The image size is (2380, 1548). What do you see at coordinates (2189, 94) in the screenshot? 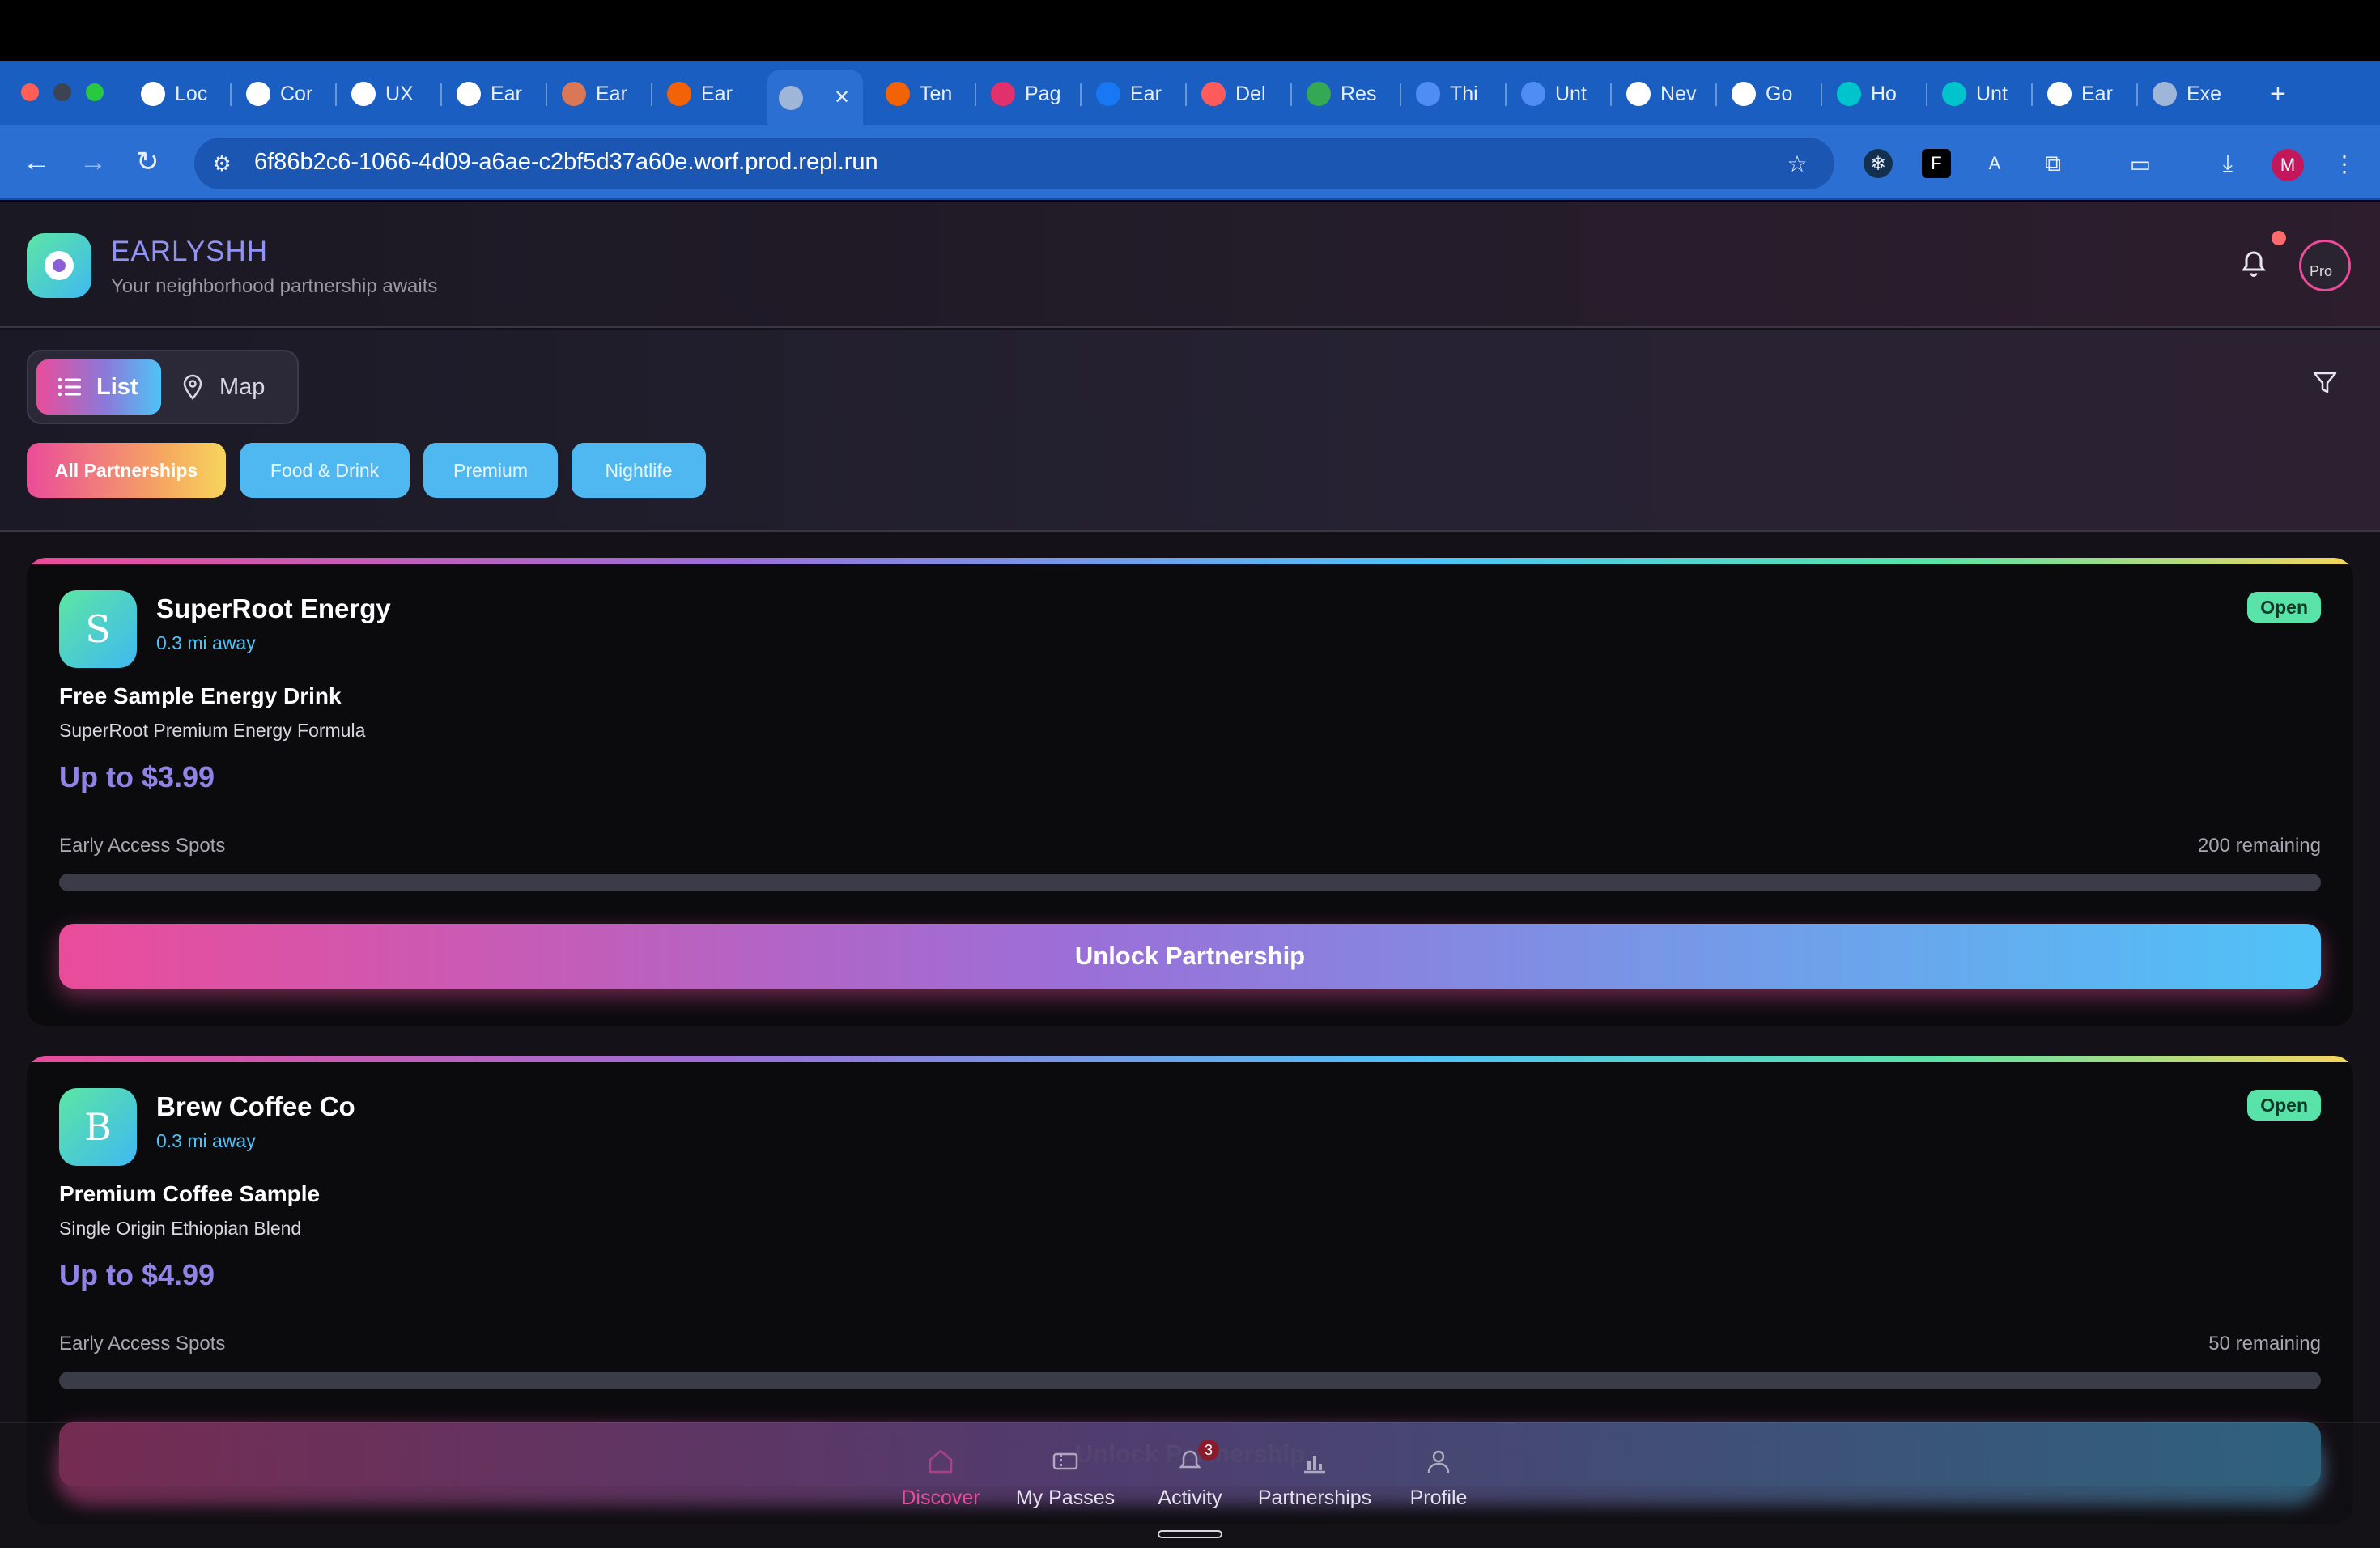
I see `browser-tab: Exe` at bounding box center [2189, 94].